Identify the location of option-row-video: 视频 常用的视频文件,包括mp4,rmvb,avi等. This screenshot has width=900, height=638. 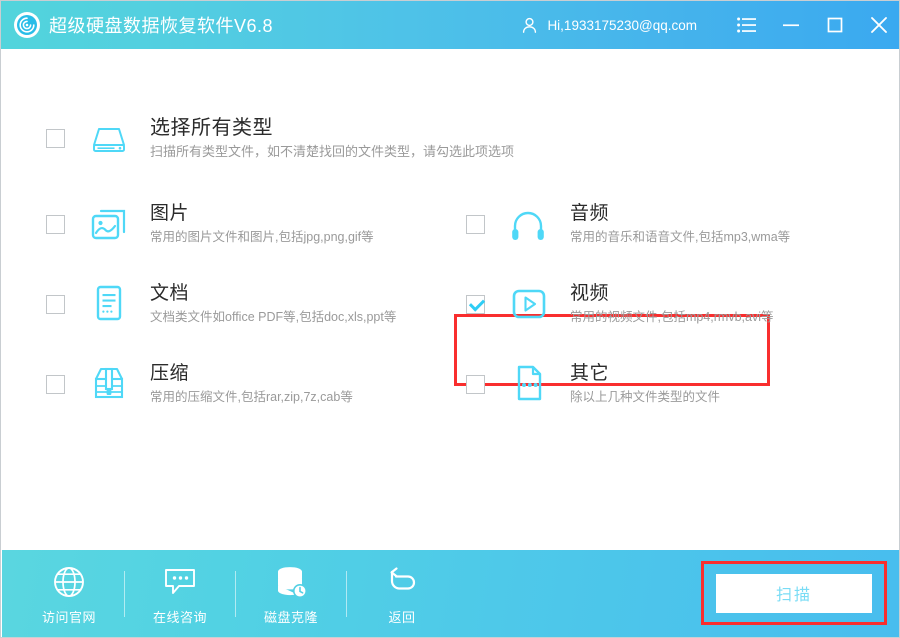
(620, 304).